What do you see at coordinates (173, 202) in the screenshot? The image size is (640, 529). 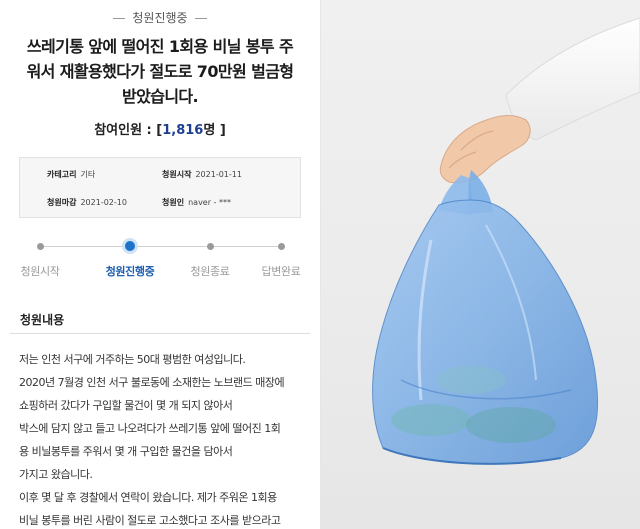 I see `author-label: 청원인` at bounding box center [173, 202].